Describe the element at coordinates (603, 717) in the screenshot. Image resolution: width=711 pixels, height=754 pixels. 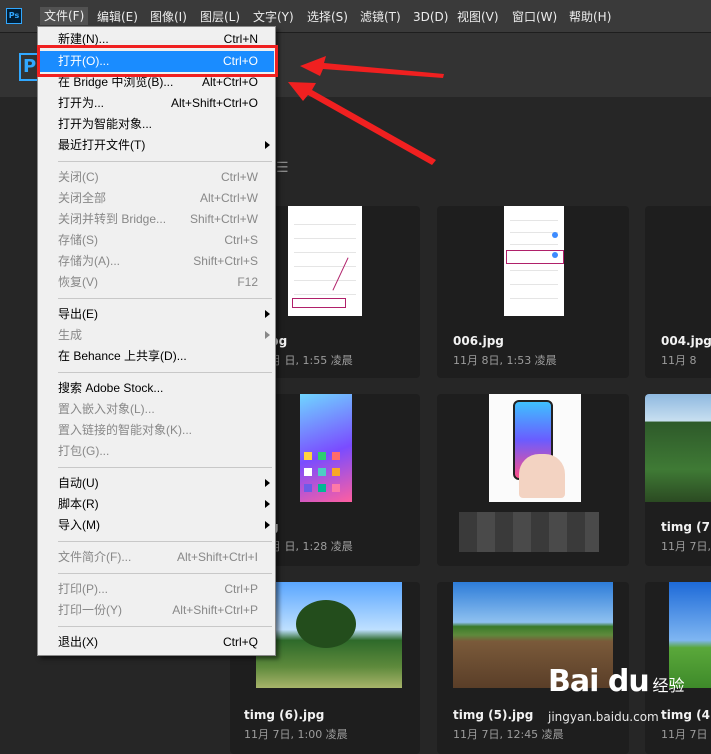
I see `watermark-url: jingyan.baidu.com` at that location.